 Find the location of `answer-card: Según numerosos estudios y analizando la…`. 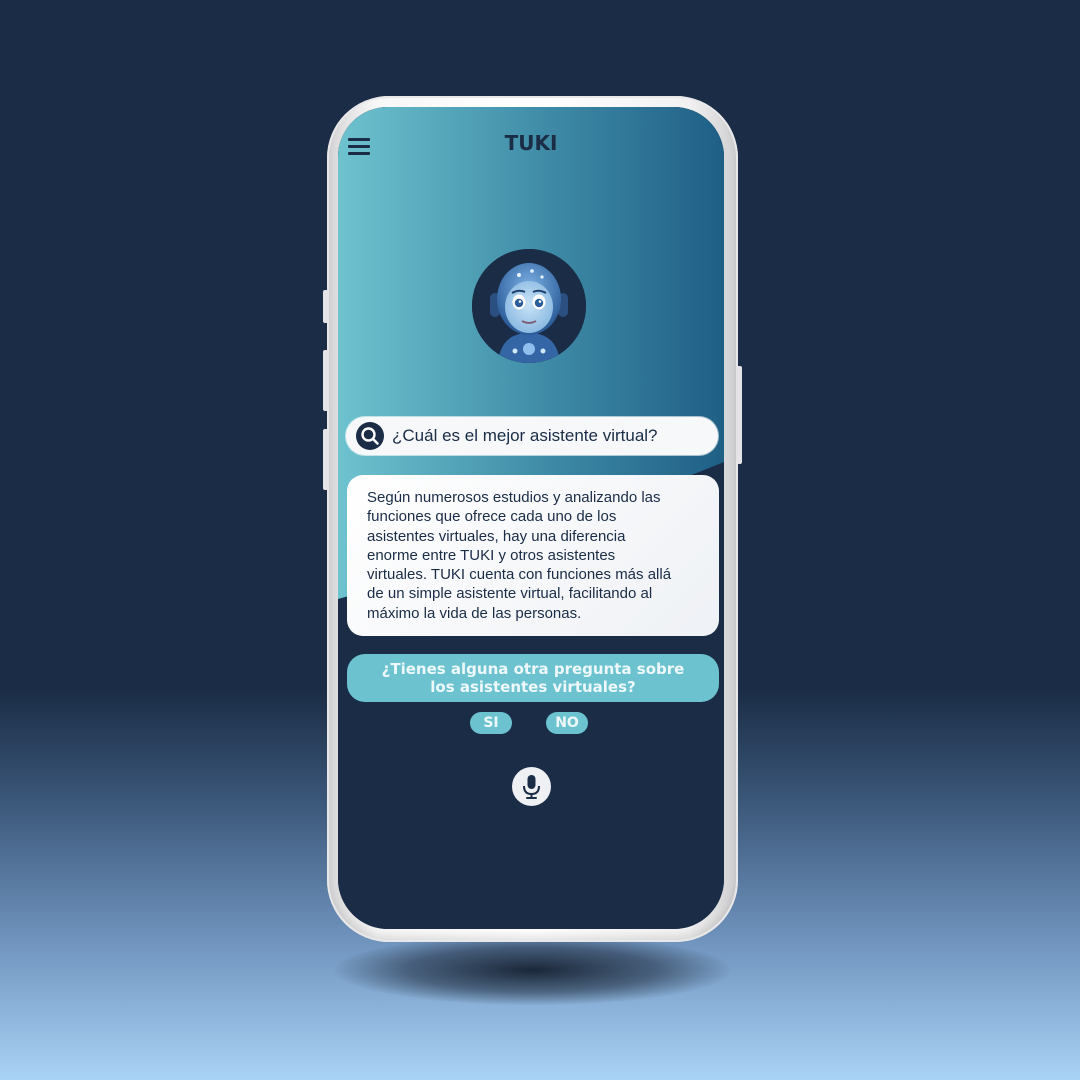

answer-card: Según numerosos estudios y analizando la… is located at coordinates (533, 555).